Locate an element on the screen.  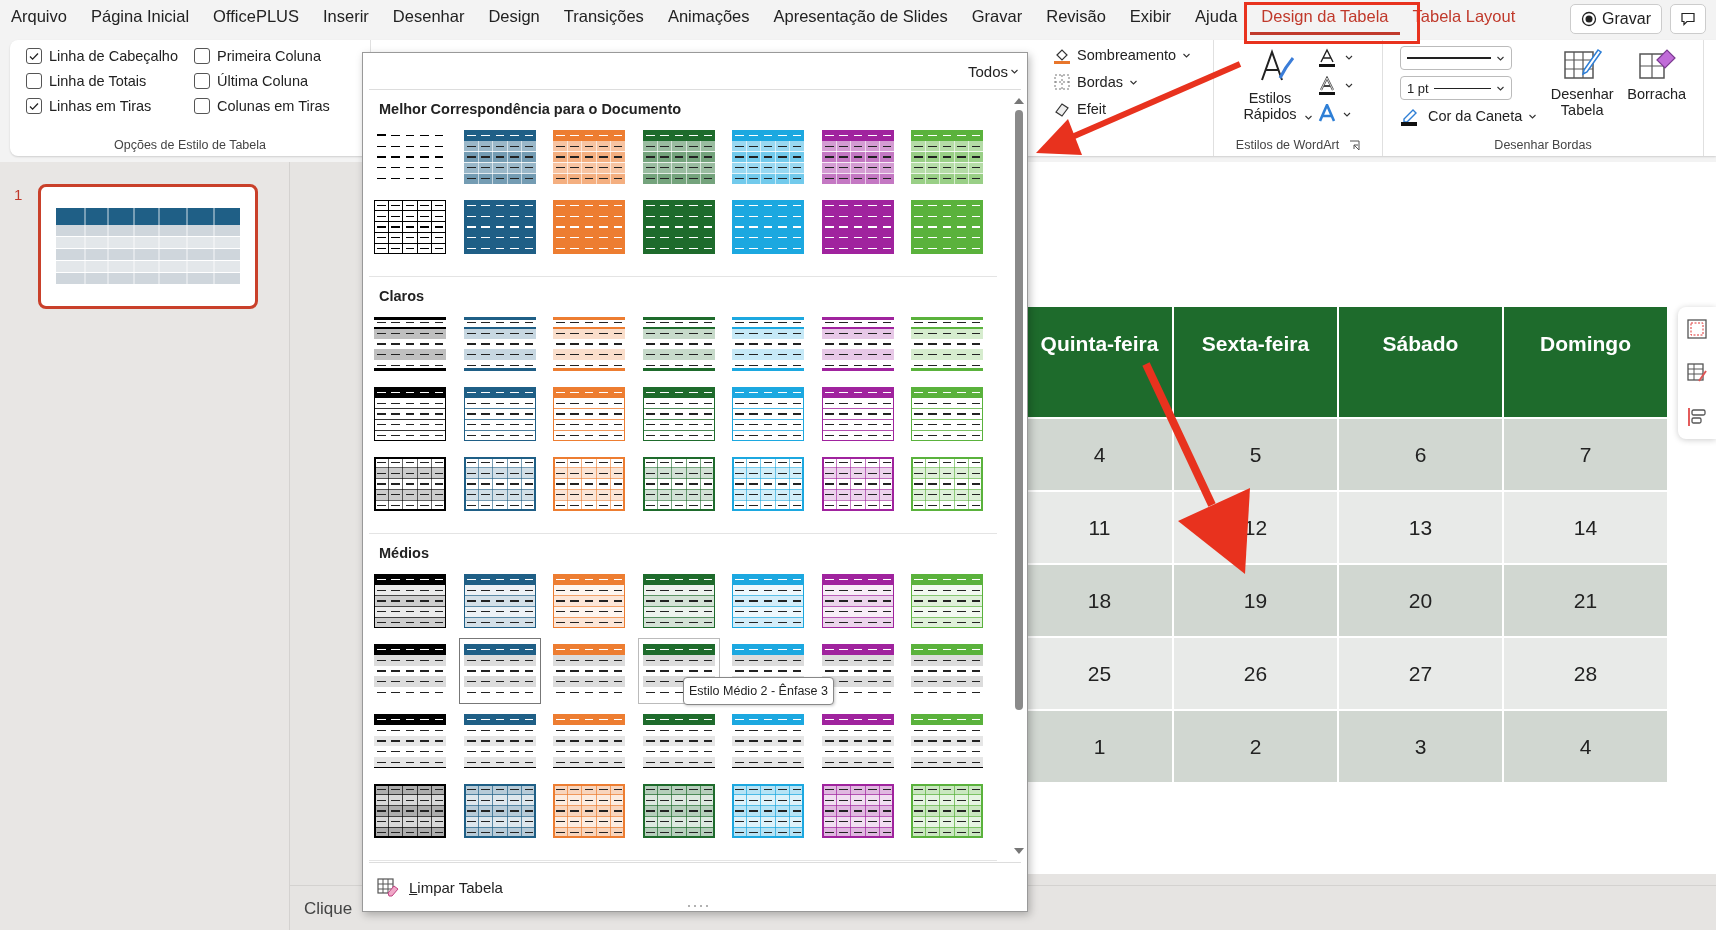
section-title: Melhor Correspondência para o Documento is located at coordinates (530, 109).